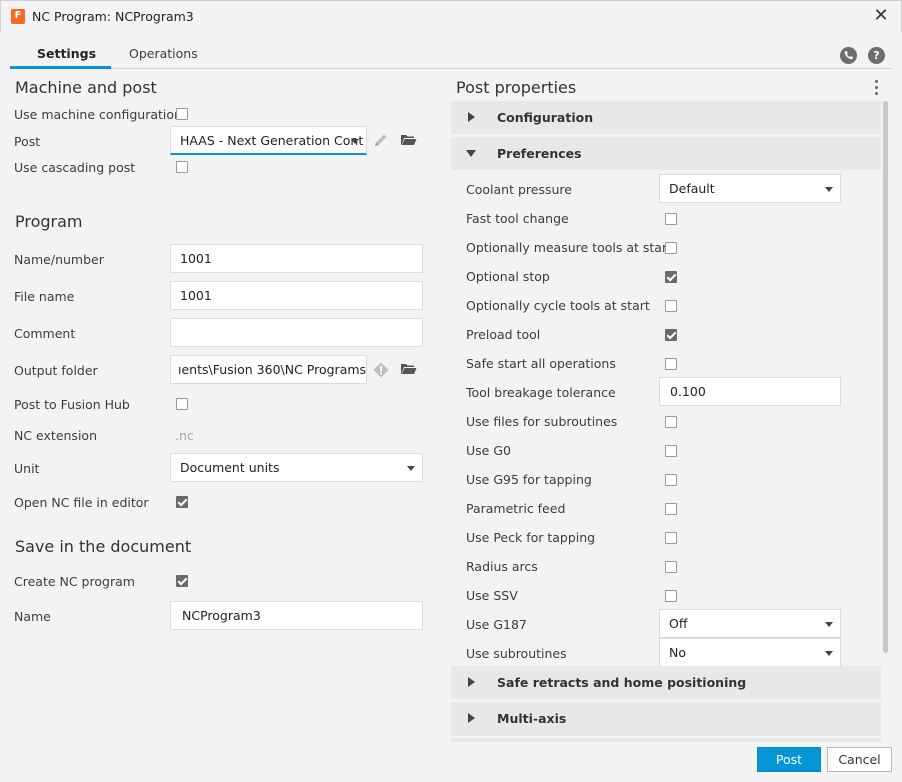  Describe the element at coordinates (876, 89) in the screenshot. I see `more-options-icon` at that location.